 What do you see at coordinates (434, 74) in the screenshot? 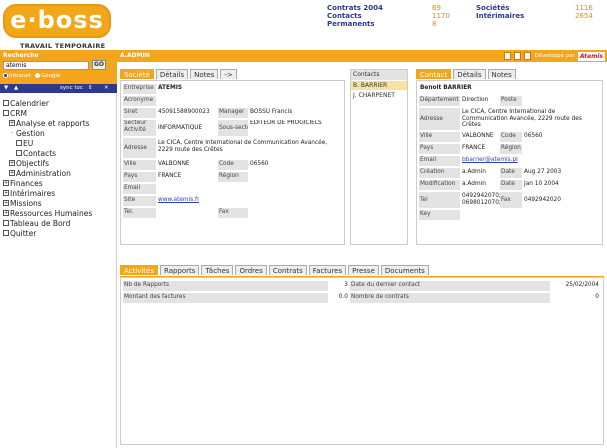
I see `tab-contact: Contact` at bounding box center [434, 74].